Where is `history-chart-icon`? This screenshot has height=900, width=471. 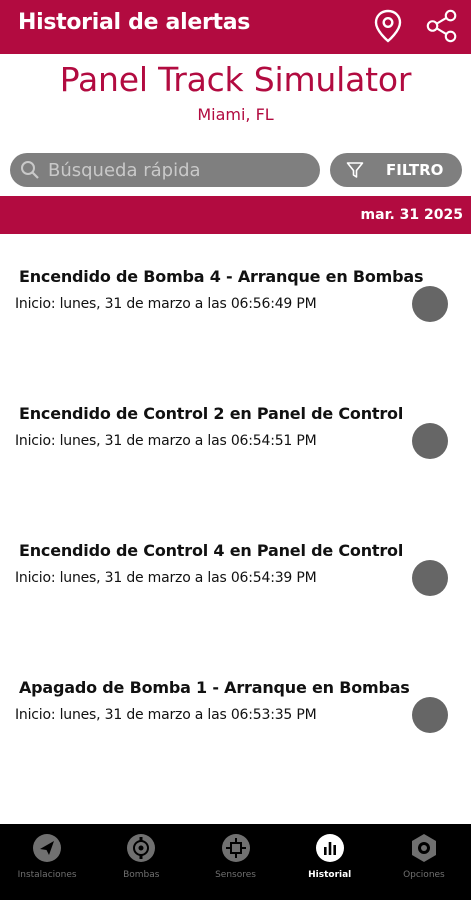
history-chart-icon is located at coordinates (330, 848).